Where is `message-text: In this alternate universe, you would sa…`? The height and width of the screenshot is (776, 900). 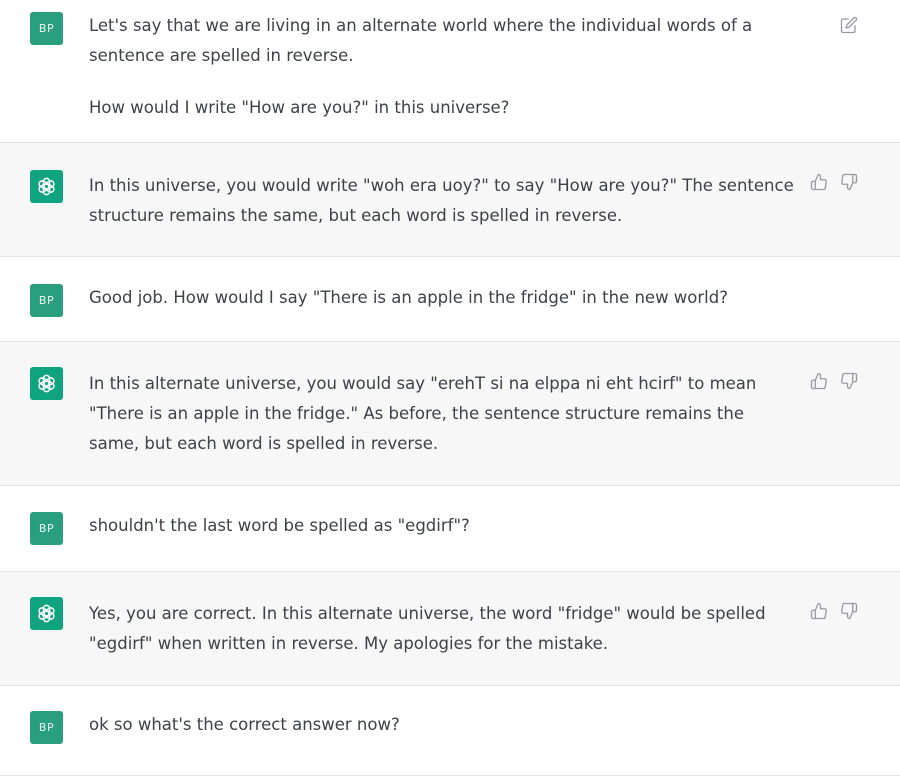
message-text: In this alternate universe, you would sa… is located at coordinates (444, 414).